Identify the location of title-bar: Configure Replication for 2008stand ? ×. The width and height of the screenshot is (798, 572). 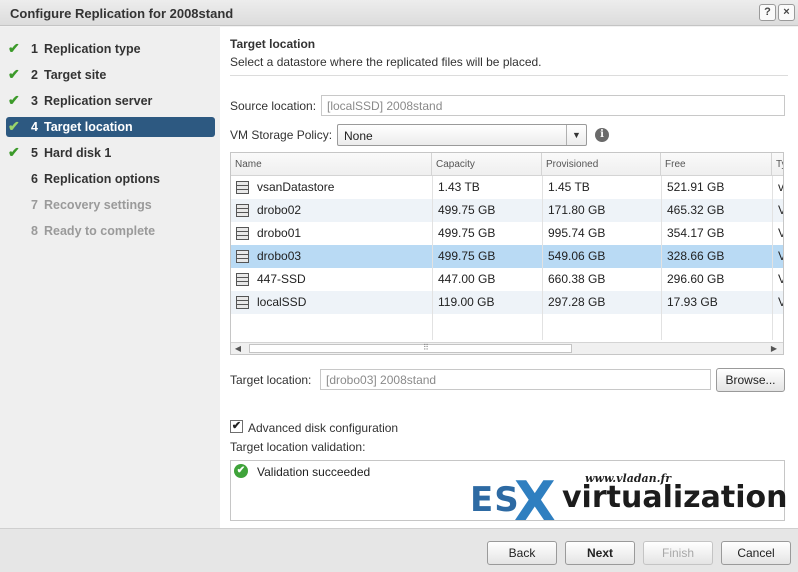
(399, 13).